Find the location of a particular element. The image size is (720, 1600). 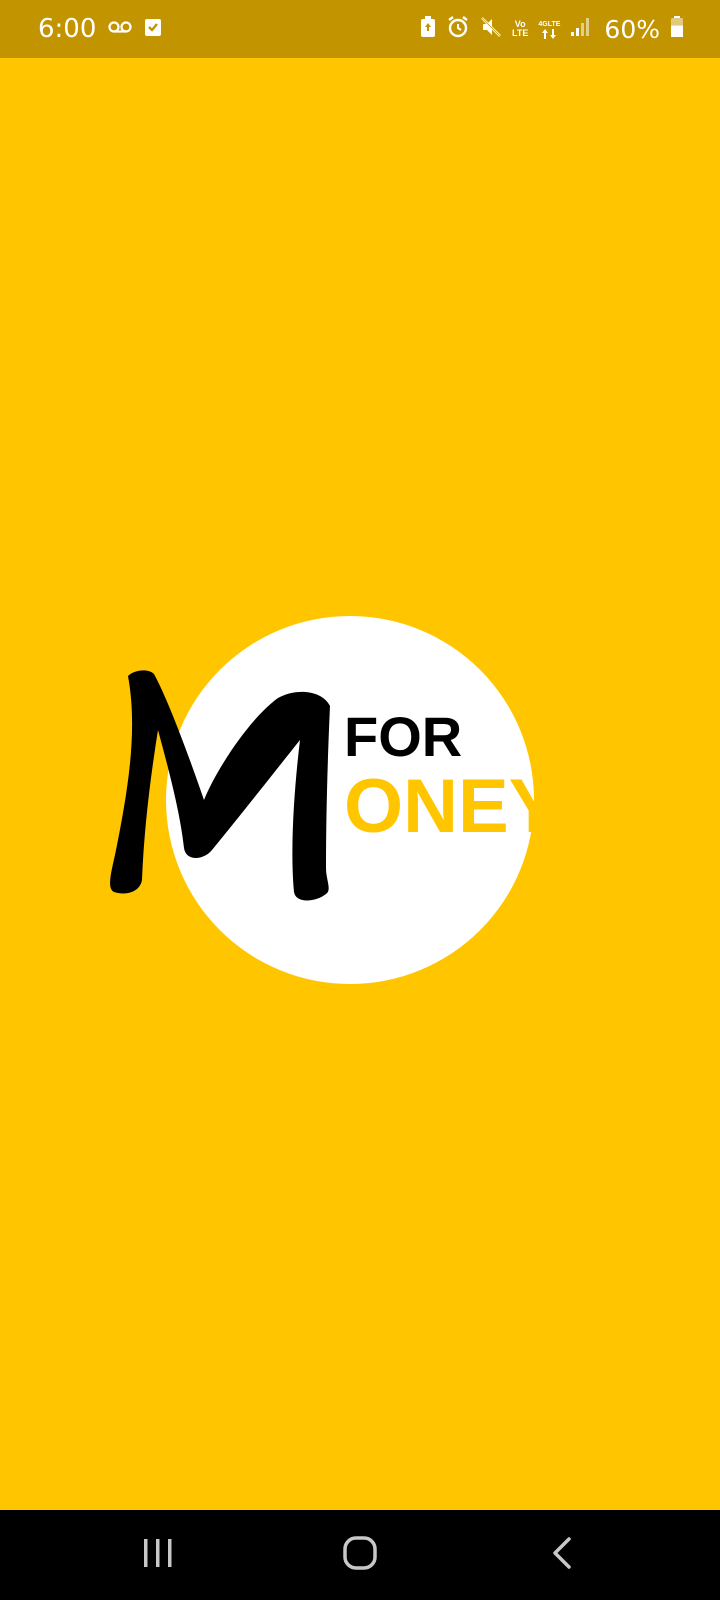

logo-word-oney: ONEY is located at coordinates (451, 806).